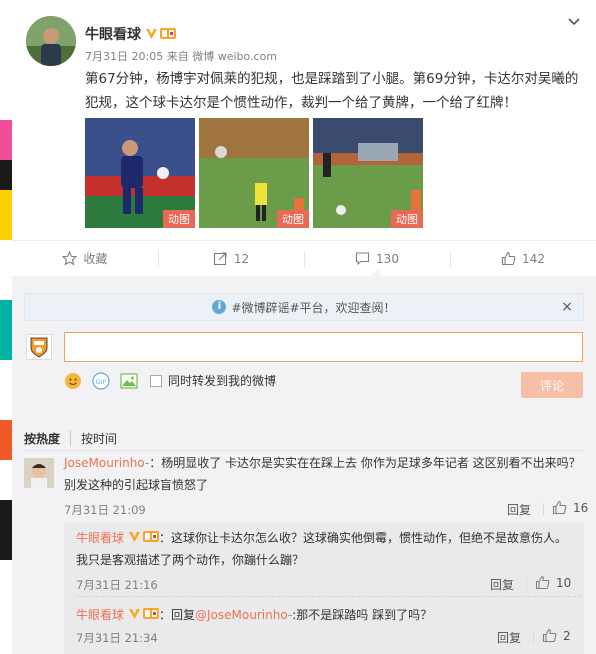 The image size is (596, 654). I want to click on rumor-notice-banner: i #微博辟谣#平台，欢迎查阅！ ×, so click(304, 307).